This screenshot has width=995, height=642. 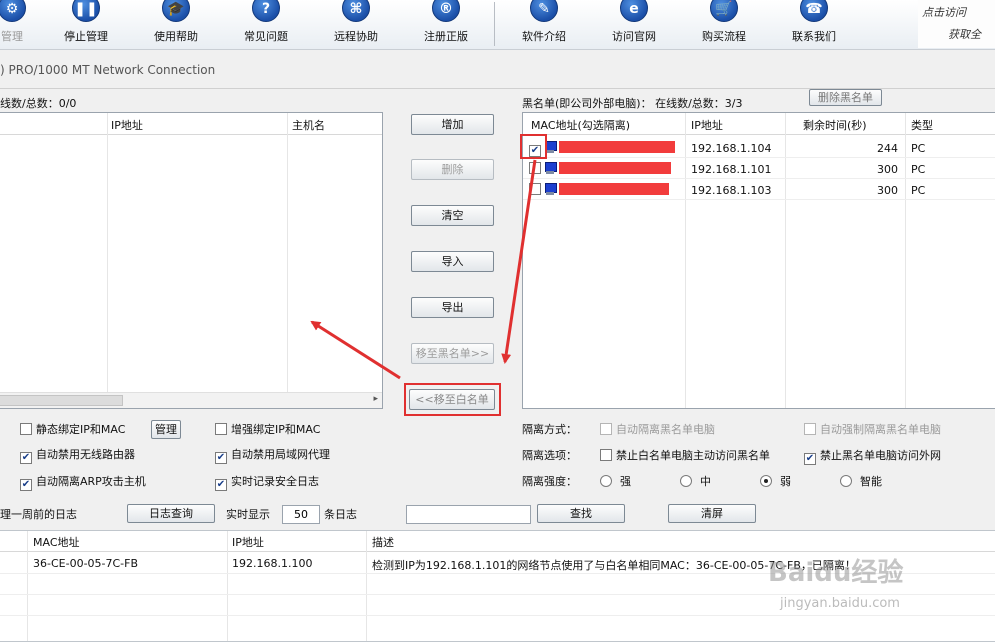 I want to click on option-label: 自动禁用局域网代理, so click(x=280, y=454).